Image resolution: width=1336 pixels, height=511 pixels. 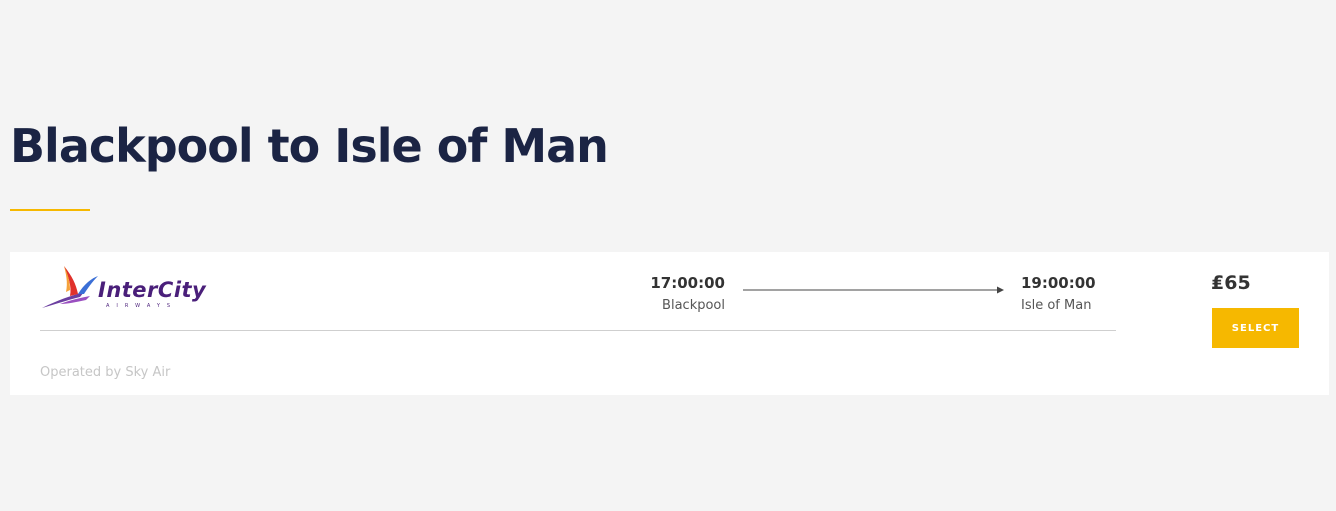 What do you see at coordinates (152, 290) in the screenshot?
I see `airline-name: InterCity` at bounding box center [152, 290].